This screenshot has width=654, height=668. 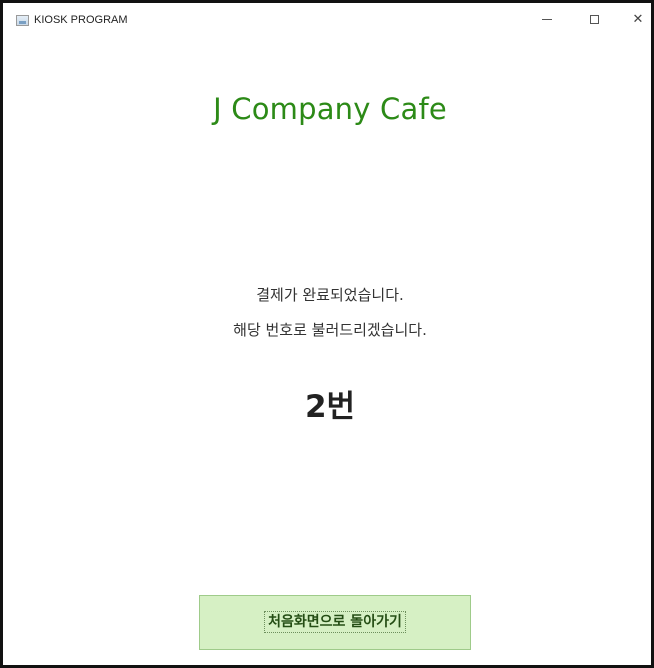 I want to click on payment-complete-message: 결제가 완료되었습니다., so click(x=330, y=295).